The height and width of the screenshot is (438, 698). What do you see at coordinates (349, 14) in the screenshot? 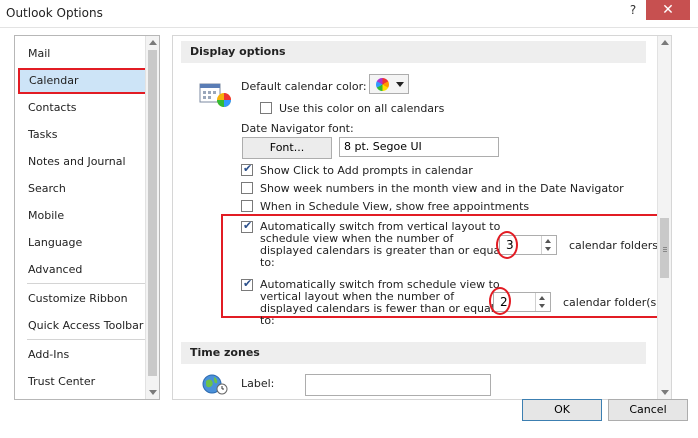
I see `title-bar: Outlook Options ? ✕` at bounding box center [349, 14].